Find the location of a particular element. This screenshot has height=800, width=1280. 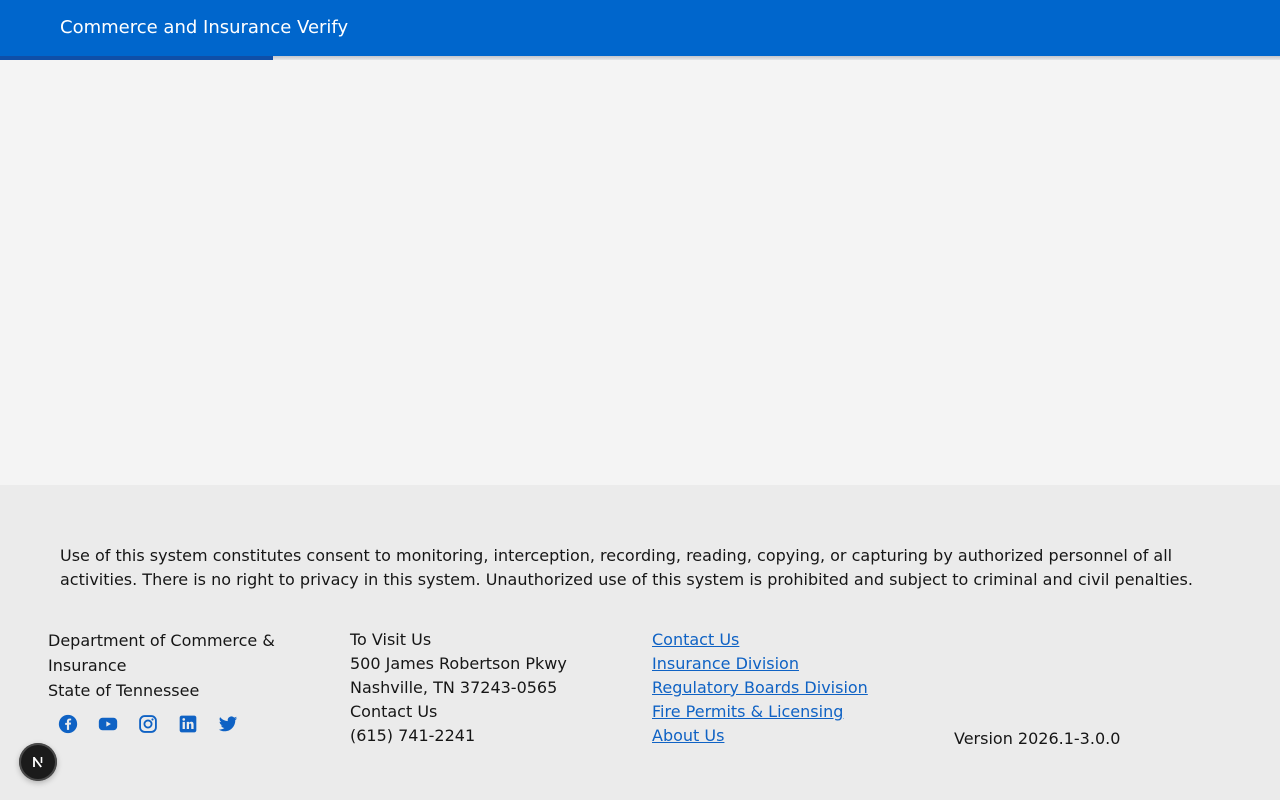

app-header: Commerce and Insurance Verify is located at coordinates (640, 28).